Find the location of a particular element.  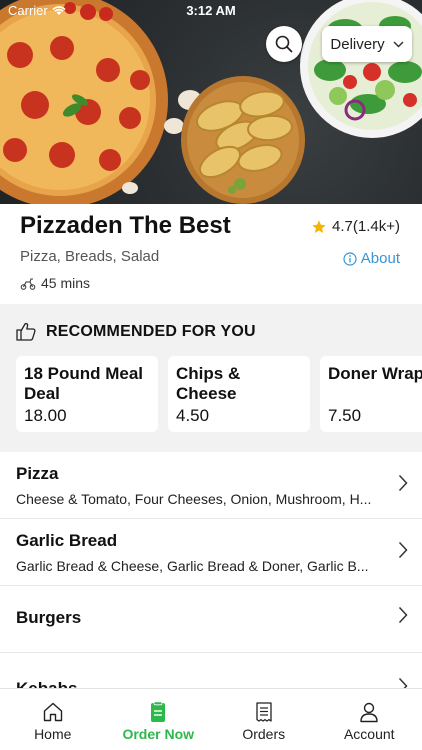

bottom-tab-bar: Home Order Now Orders Account is located at coordinates (211, 719).